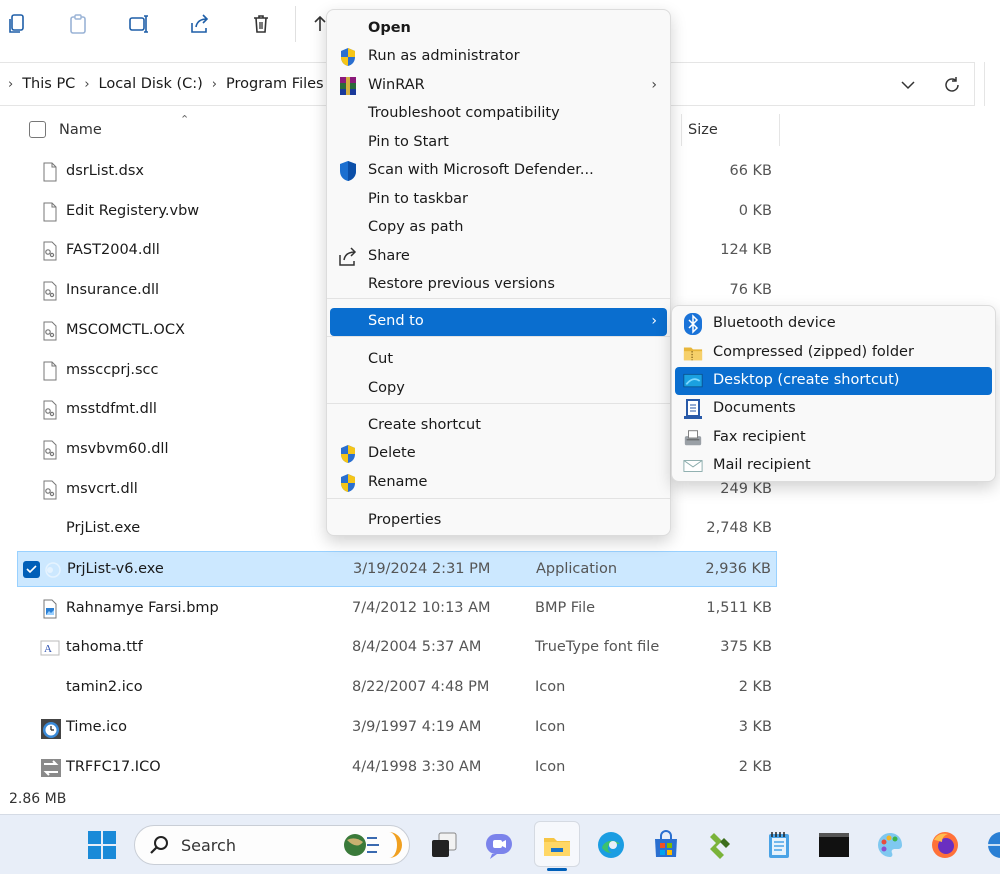  Describe the element at coordinates (762, 465) in the screenshot. I see `menu-item-label: Mail recipient` at that location.